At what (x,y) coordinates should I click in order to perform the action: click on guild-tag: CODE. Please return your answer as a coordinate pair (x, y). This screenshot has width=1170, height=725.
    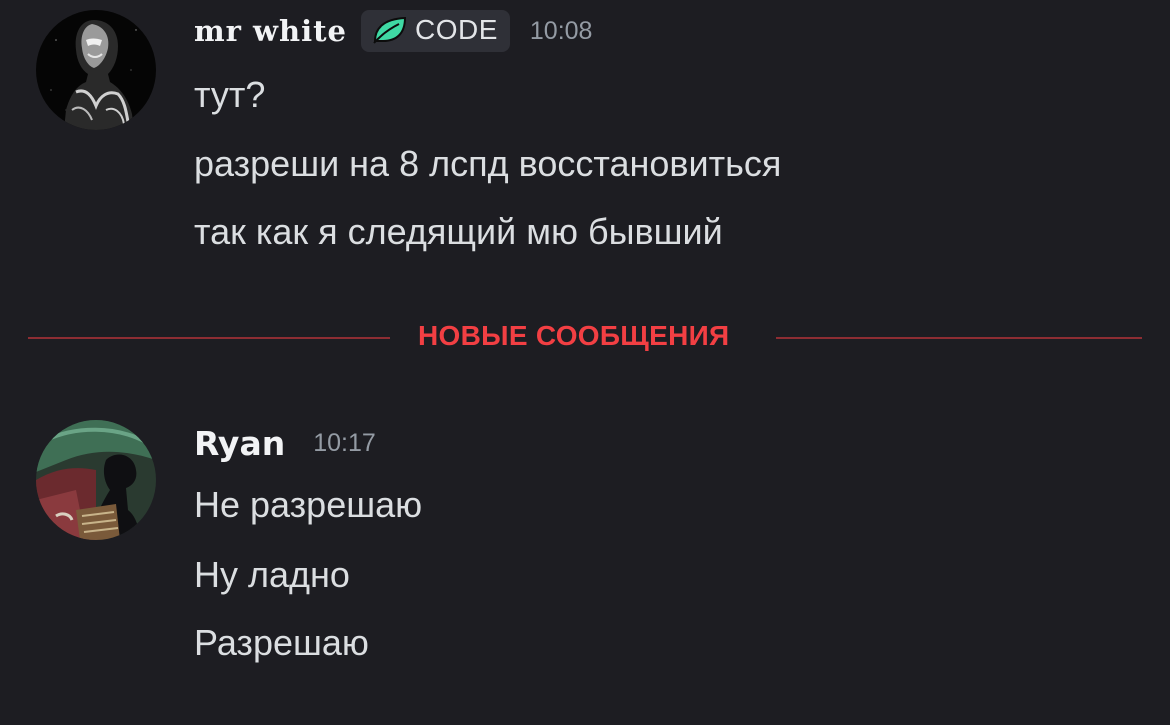
    Looking at the image, I should click on (435, 31).